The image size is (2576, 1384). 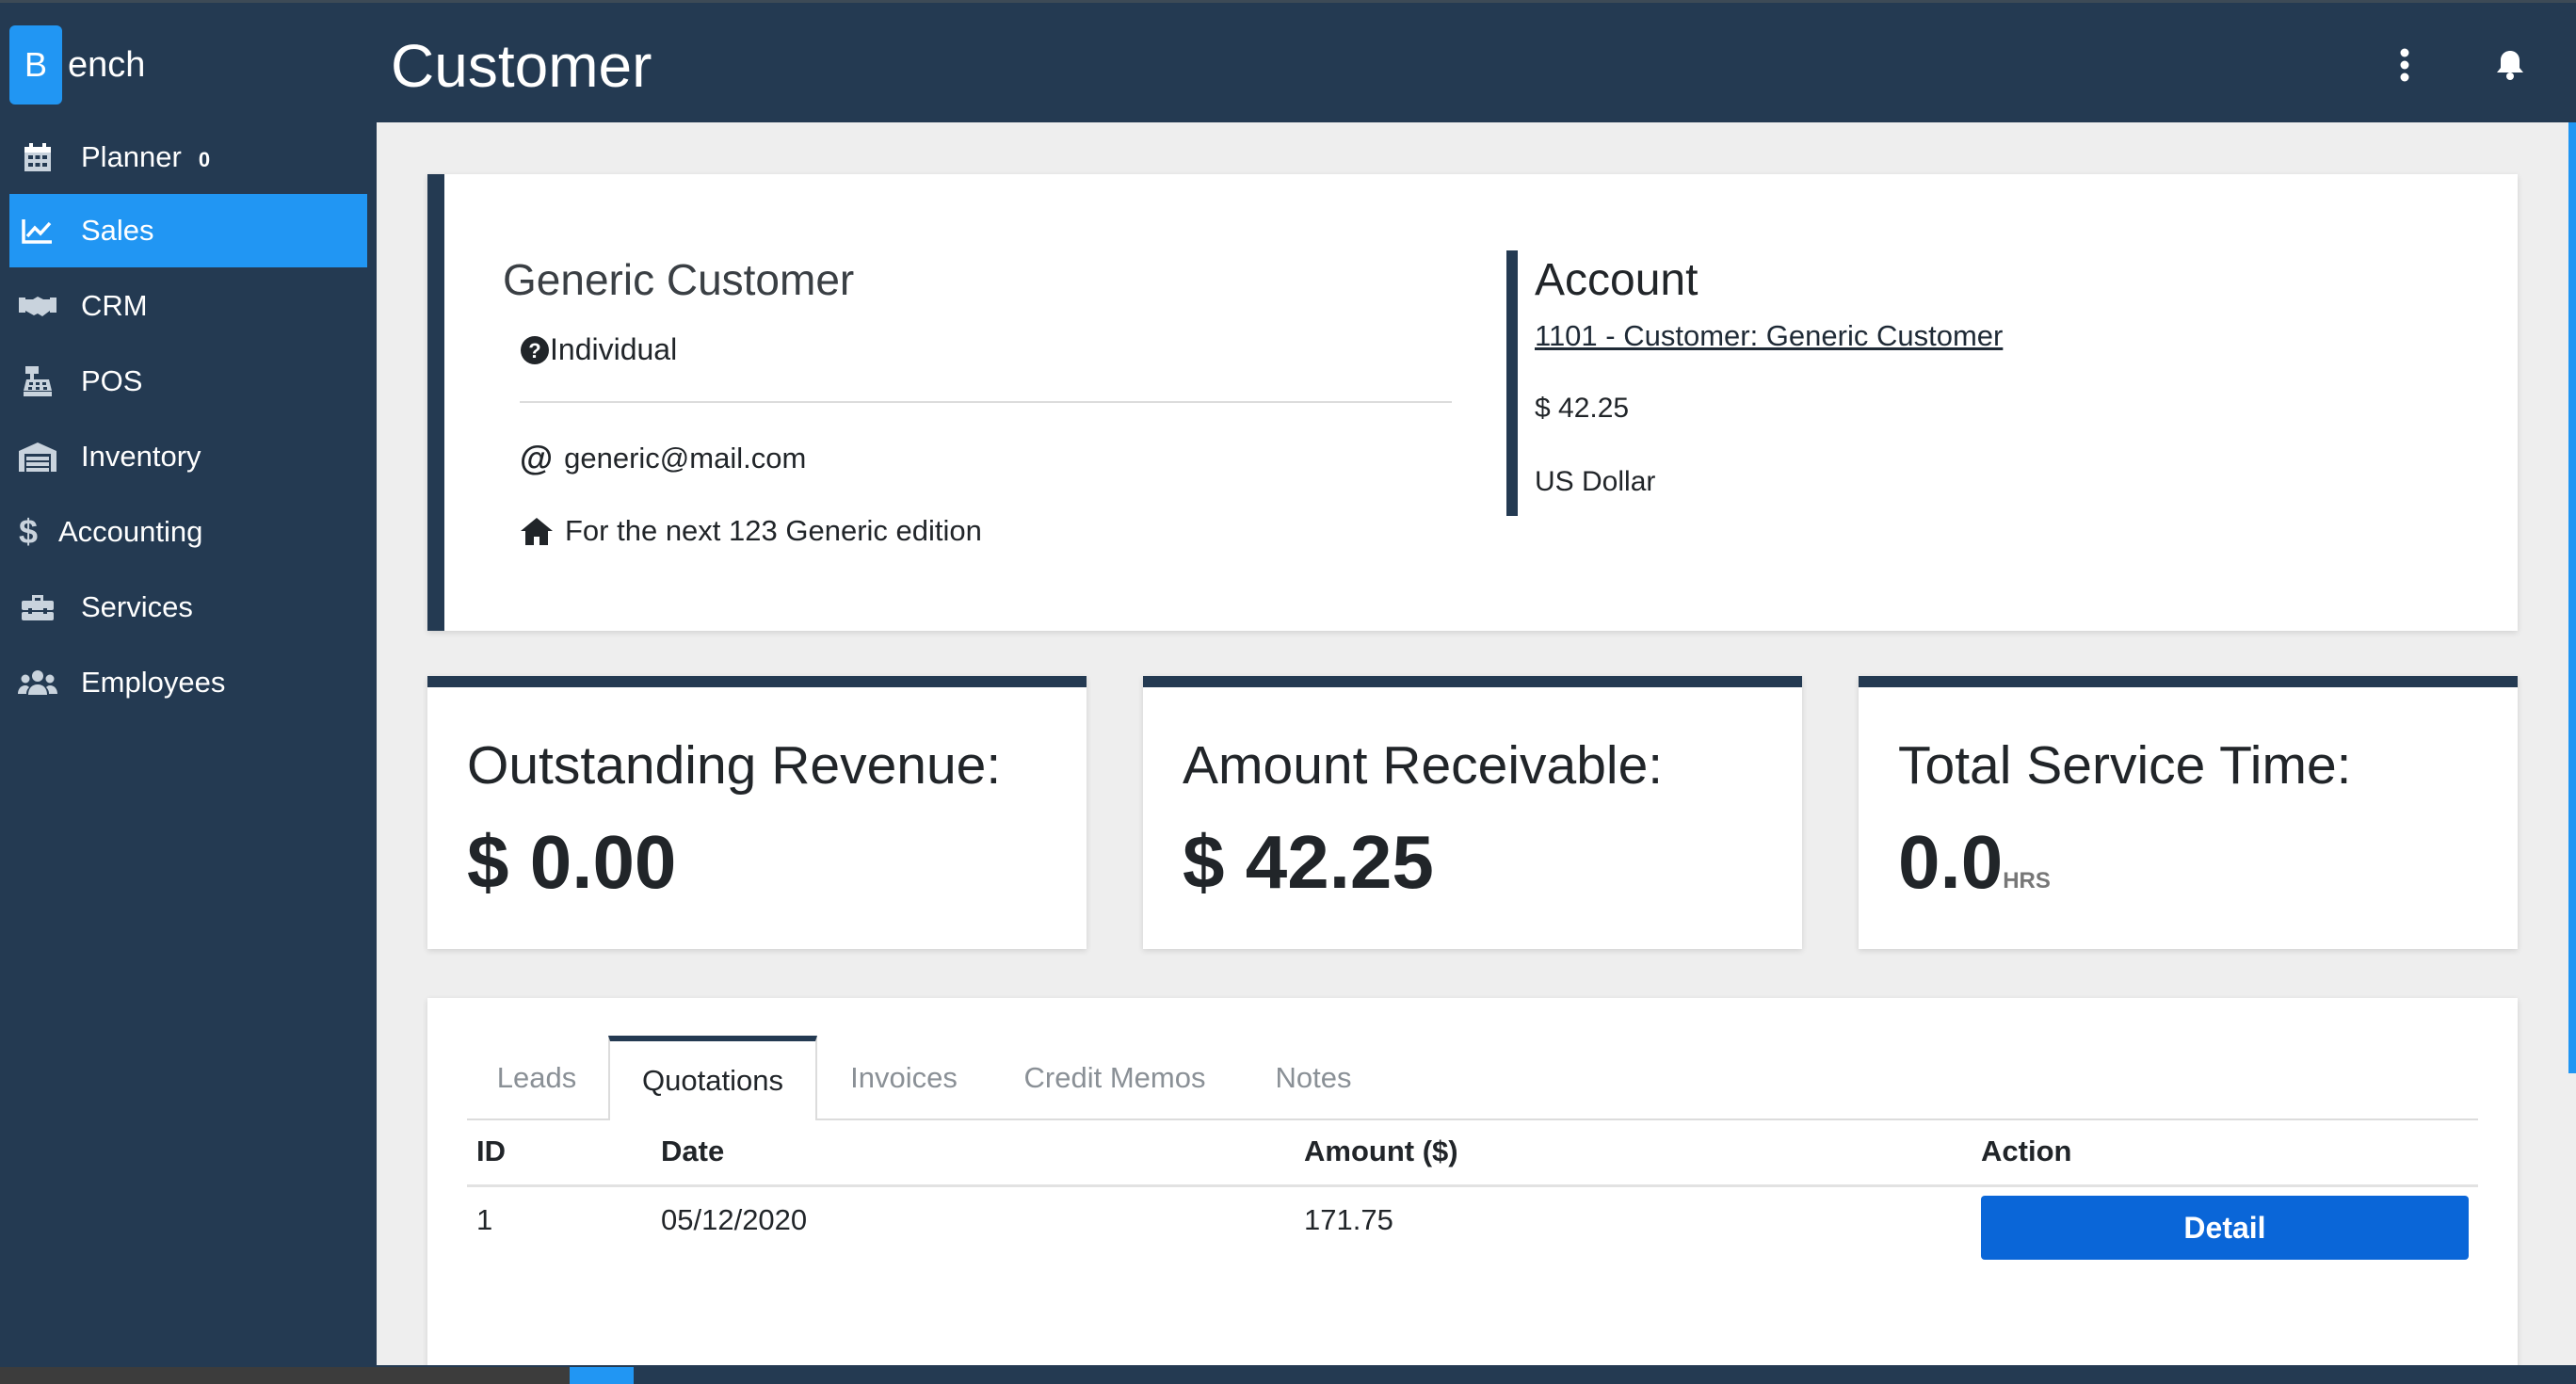 What do you see at coordinates (537, 458) in the screenshot?
I see `at-icon: @` at bounding box center [537, 458].